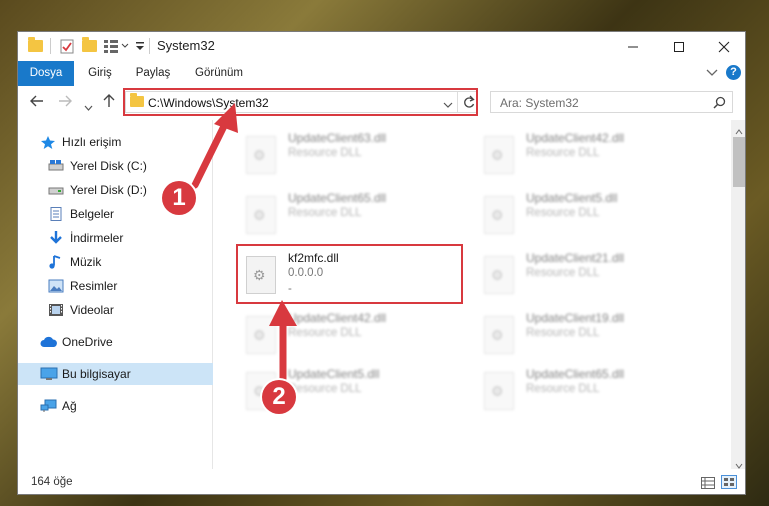 This screenshot has width=769, height=506. Describe the element at coordinates (226, 118) in the screenshot. I see `arrow-1-head` at that location.